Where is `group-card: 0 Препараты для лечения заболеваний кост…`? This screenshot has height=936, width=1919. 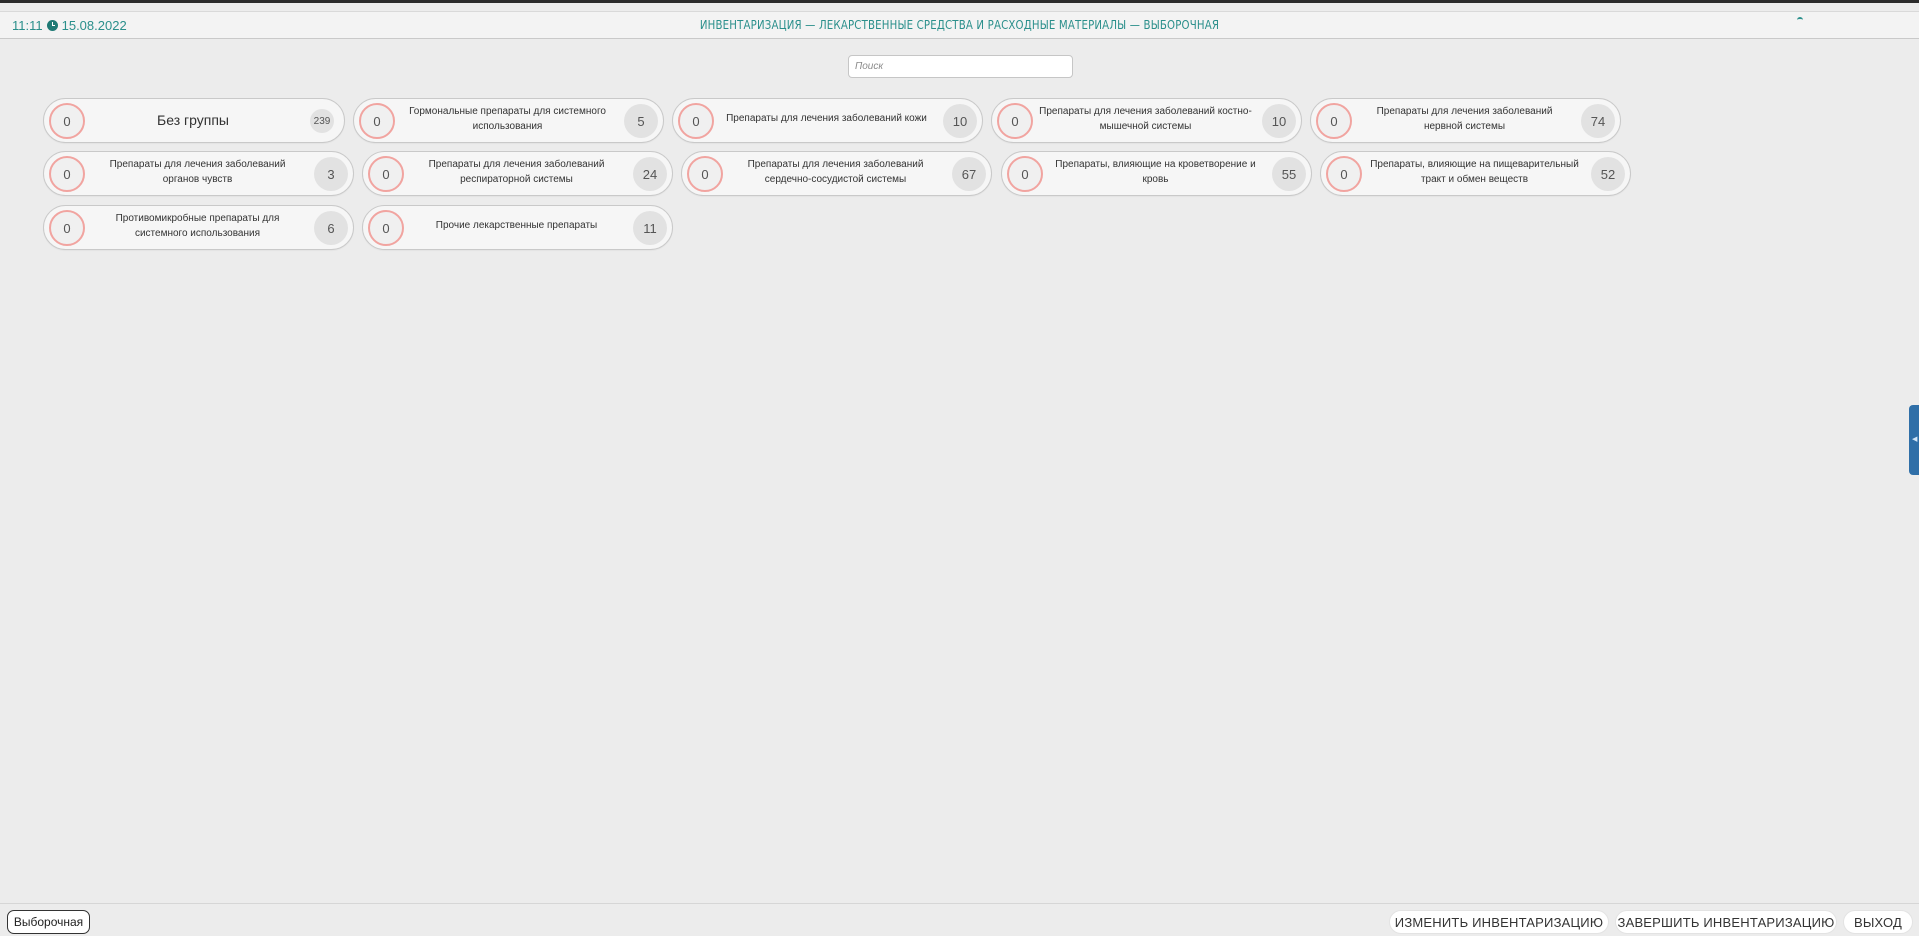
group-card: 0 Препараты для лечения заболеваний кост… is located at coordinates (1146, 120).